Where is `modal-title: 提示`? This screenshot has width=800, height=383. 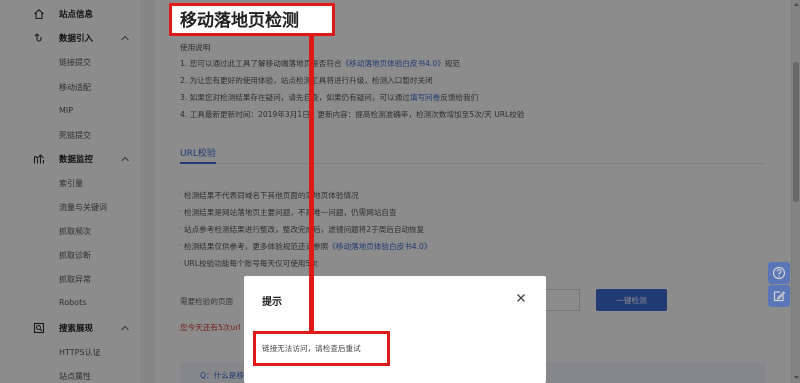 modal-title: 提示 is located at coordinates (272, 302).